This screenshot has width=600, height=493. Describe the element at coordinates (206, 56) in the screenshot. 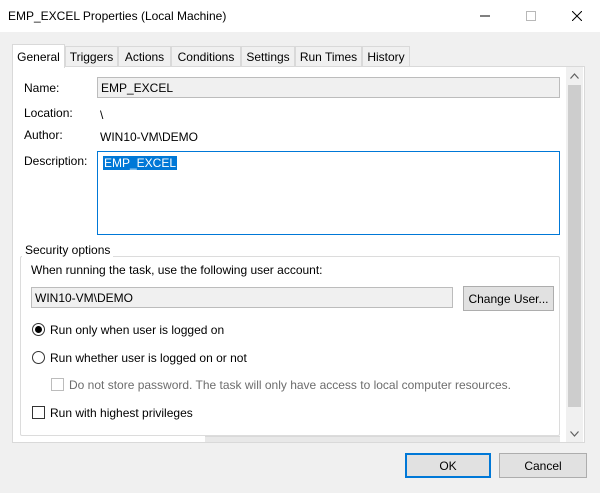

I see `tab-conditions: Conditions` at that location.